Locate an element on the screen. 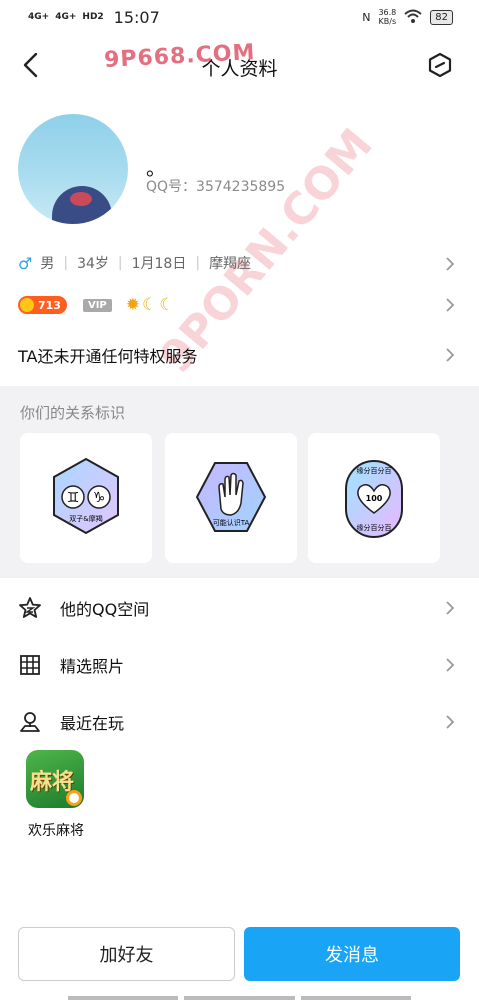  grid-icon is located at coordinates (30, 665).